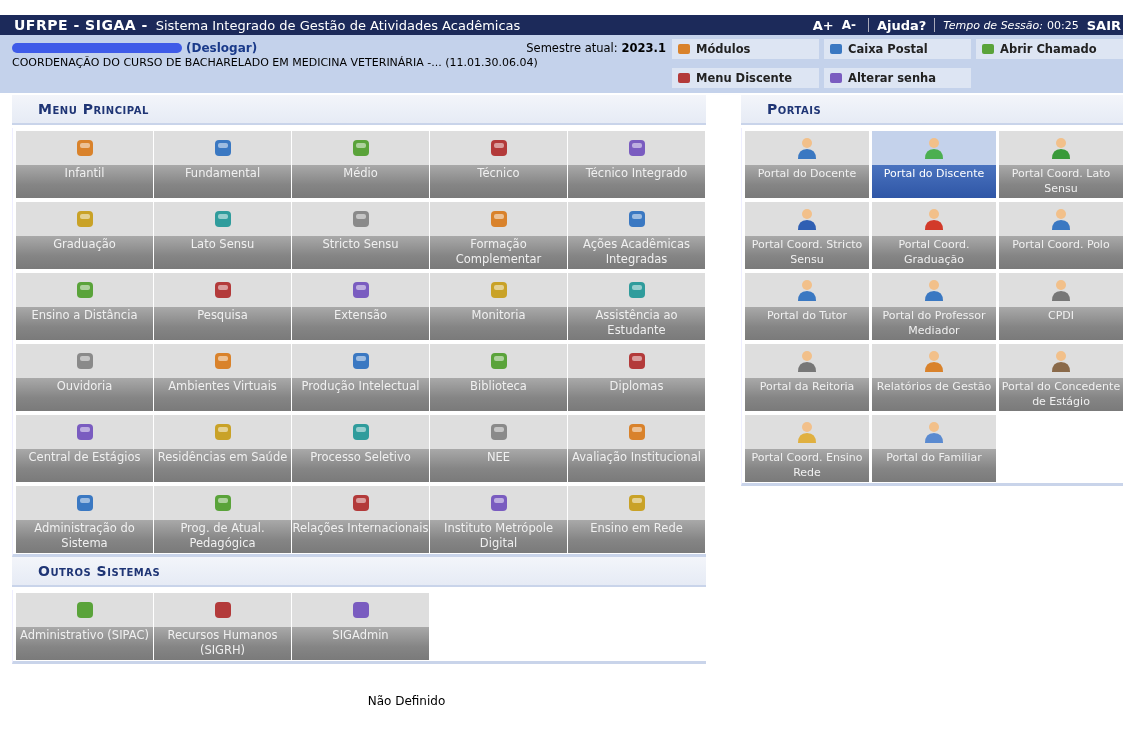  Describe the element at coordinates (1061, 164) in the screenshot. I see `portal-tile: Portal Coord. Lato Sensu` at that location.